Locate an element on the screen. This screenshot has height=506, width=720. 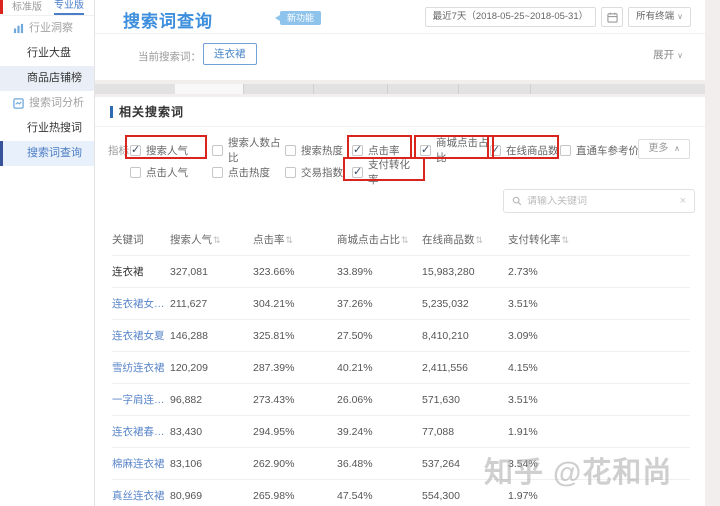
mall-ratio-cell: 47.54% is located at coordinates (355, 495).